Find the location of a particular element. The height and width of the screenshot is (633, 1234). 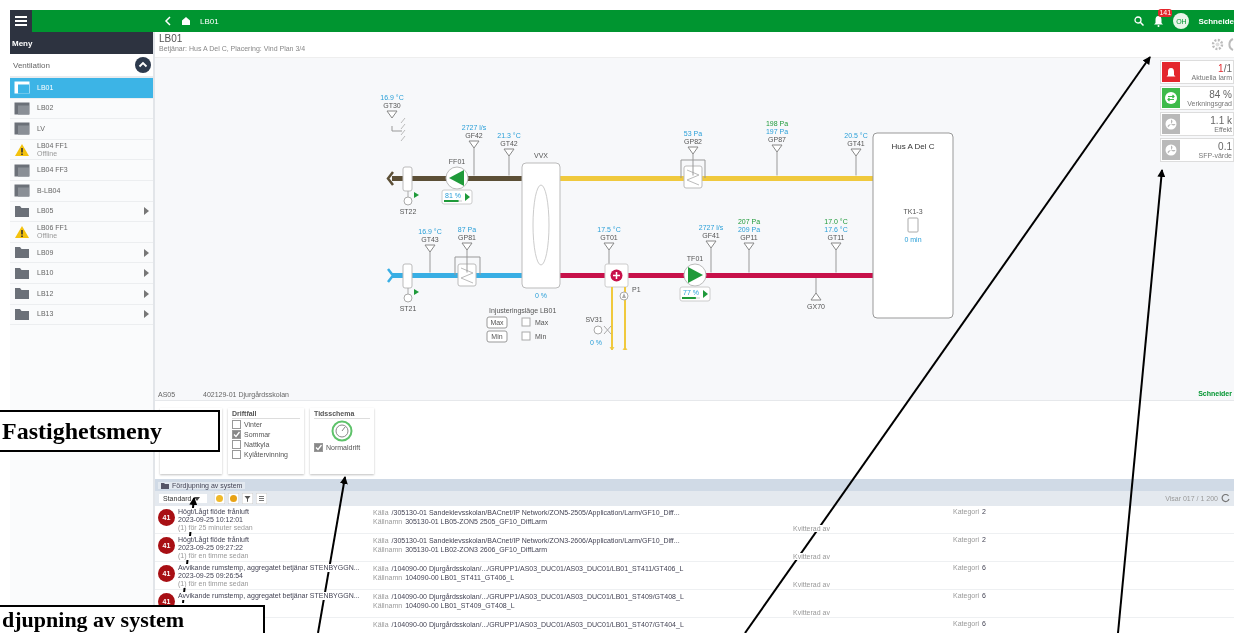

kpi-value: 0.1 is located at coordinates (1225, 146).